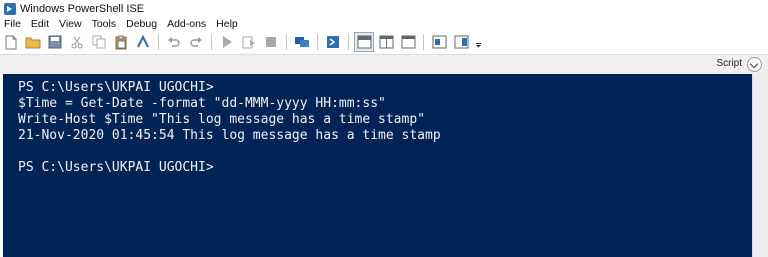 The height and width of the screenshot is (257, 768). Describe the element at coordinates (333, 42) in the screenshot. I see `new-powershell-tab-icon` at that location.